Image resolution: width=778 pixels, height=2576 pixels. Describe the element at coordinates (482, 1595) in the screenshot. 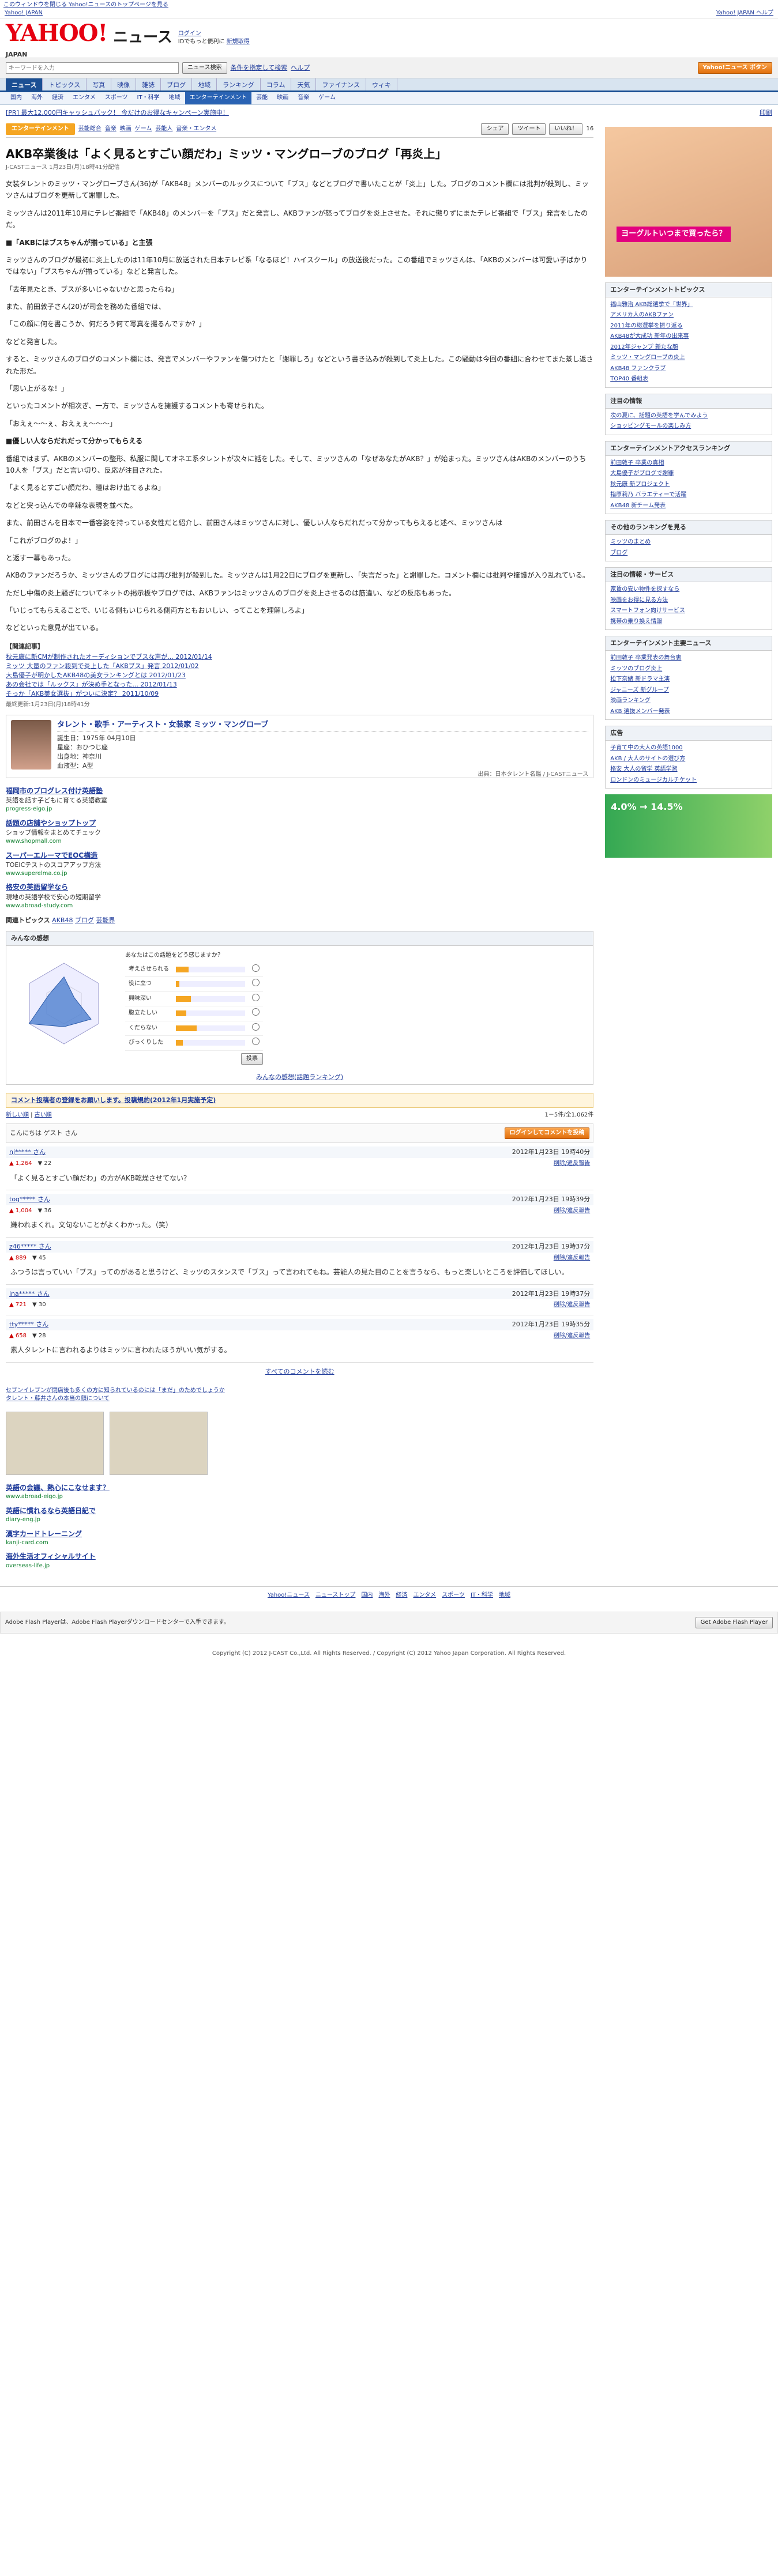

I see `footer-link: IT・科学` at that location.